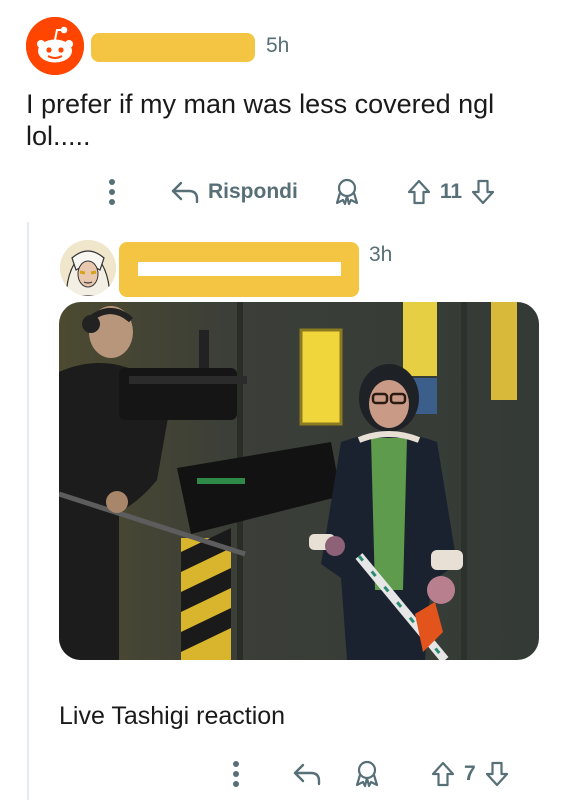 This screenshot has height=800, width=574. Describe the element at coordinates (172, 716) in the screenshot. I see `comment-caption: Live Tashigi reaction` at that location.